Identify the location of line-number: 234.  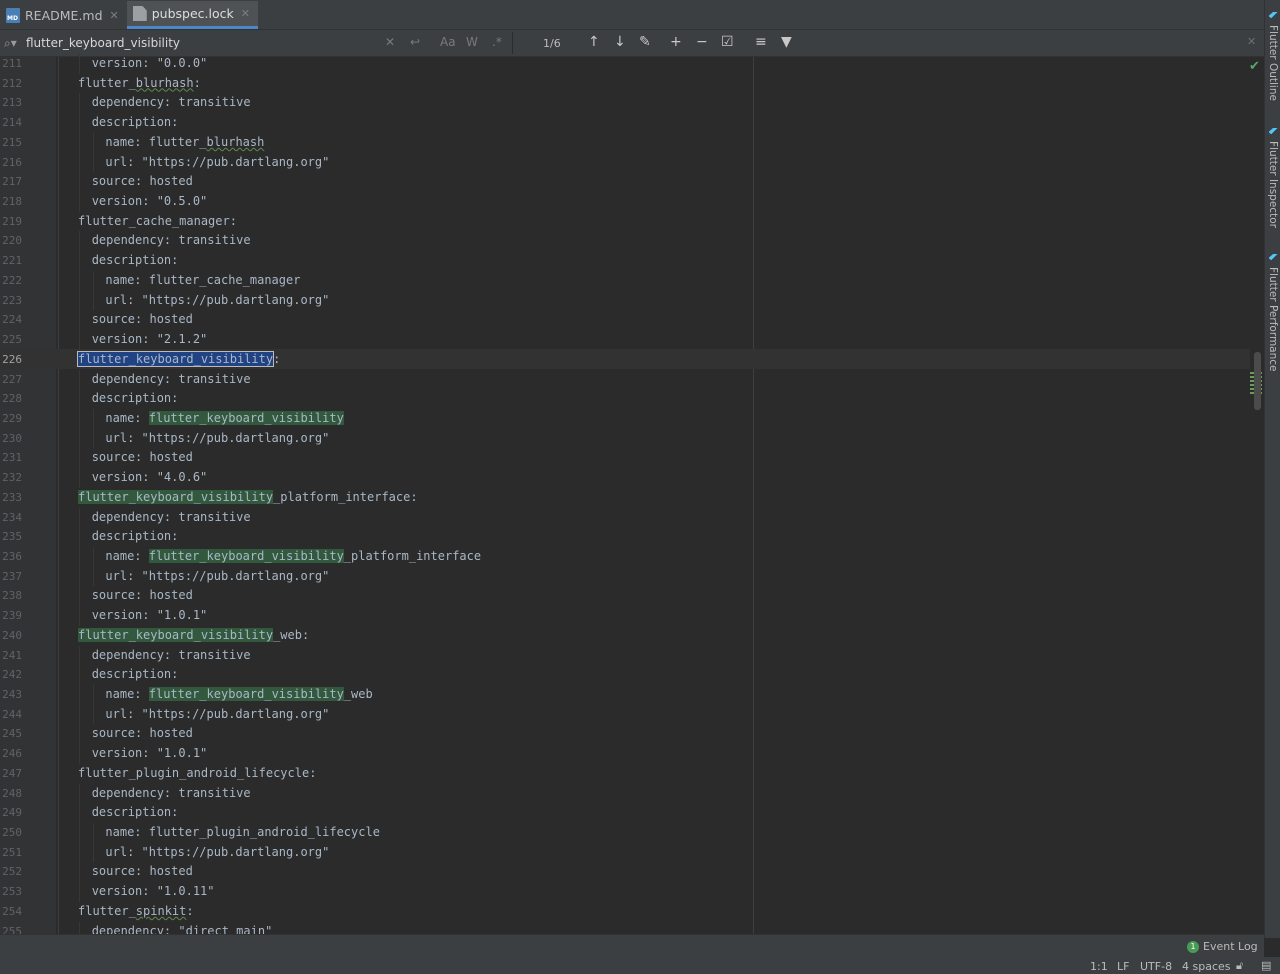
(12, 517).